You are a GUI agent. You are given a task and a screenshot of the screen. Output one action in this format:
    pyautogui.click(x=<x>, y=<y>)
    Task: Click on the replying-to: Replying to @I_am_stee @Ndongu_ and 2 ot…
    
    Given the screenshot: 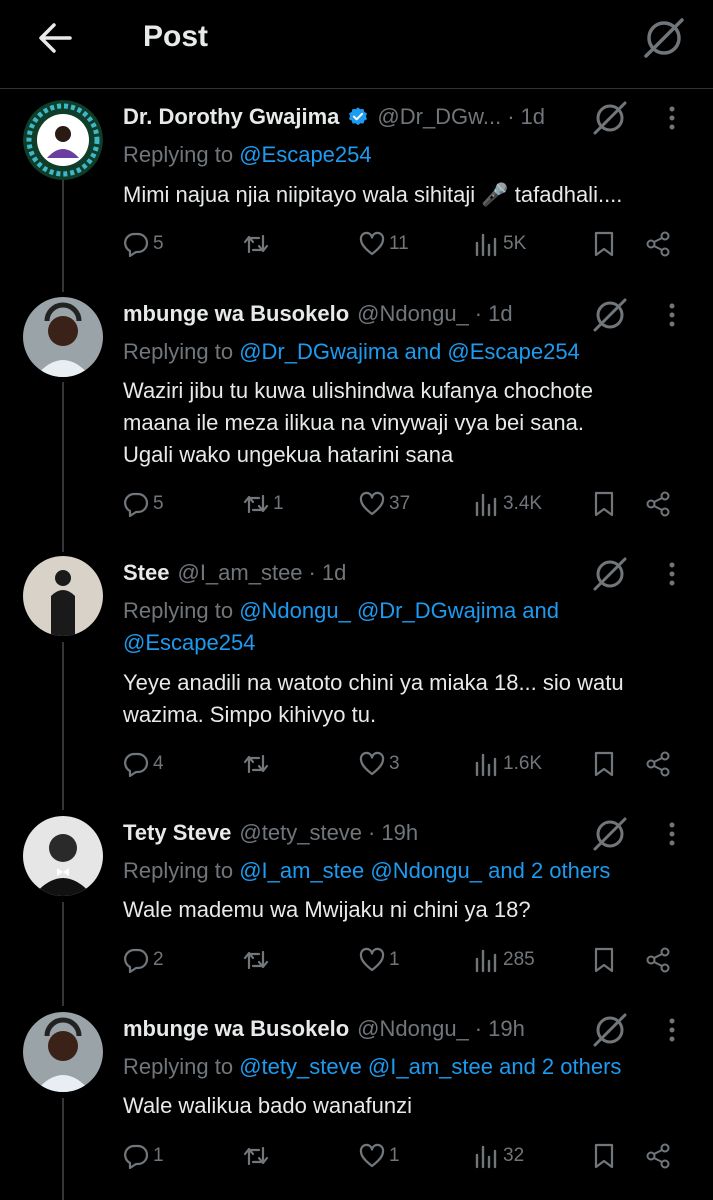 What is the action you would take?
    pyautogui.click(x=367, y=870)
    